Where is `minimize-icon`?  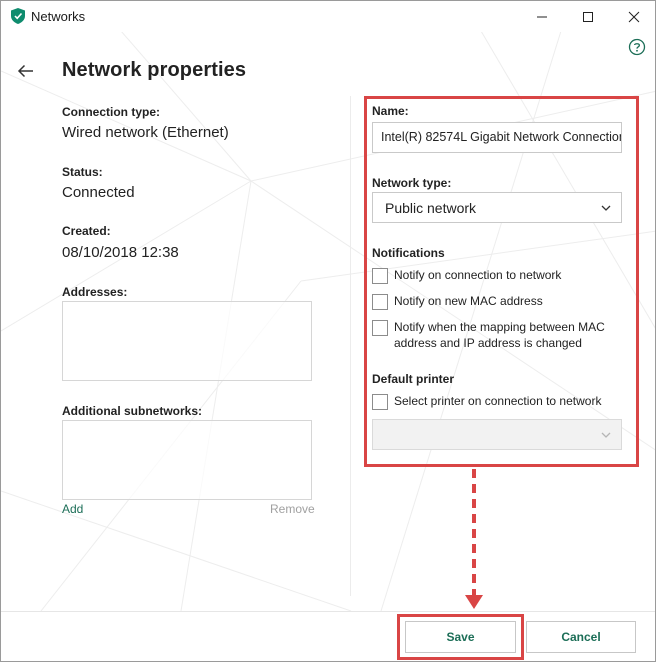 minimize-icon is located at coordinates (542, 16).